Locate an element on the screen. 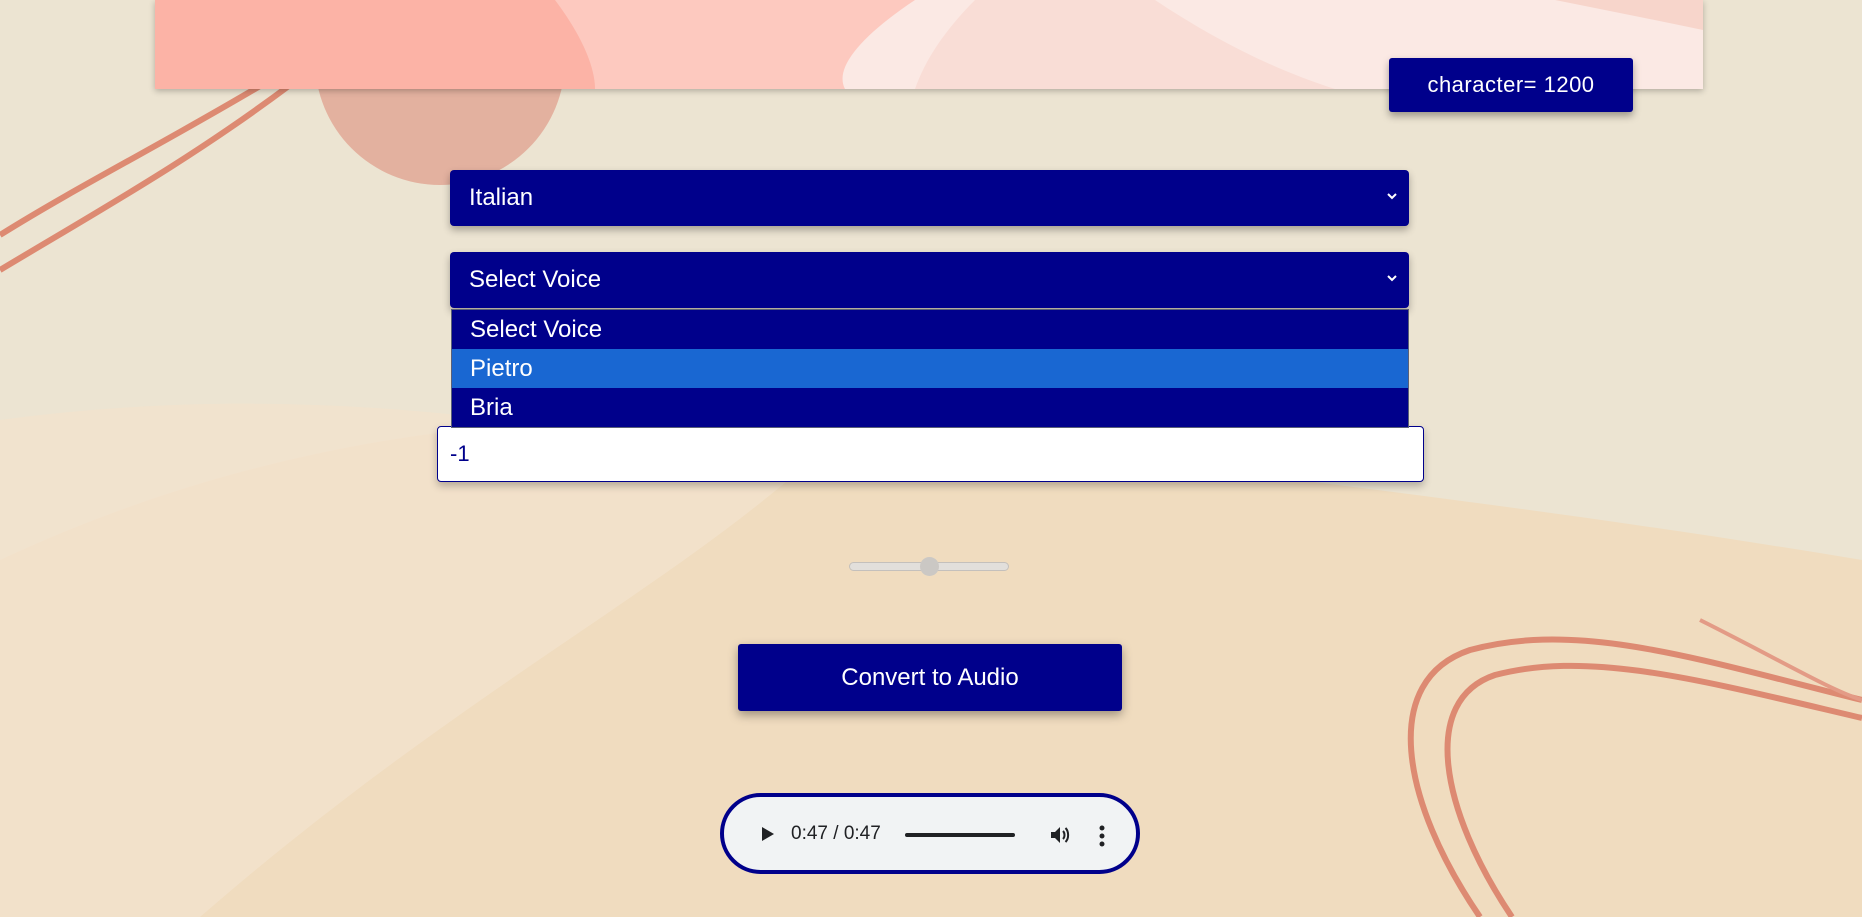  audio-time: 0:47 / 0:47 is located at coordinates (836, 833).